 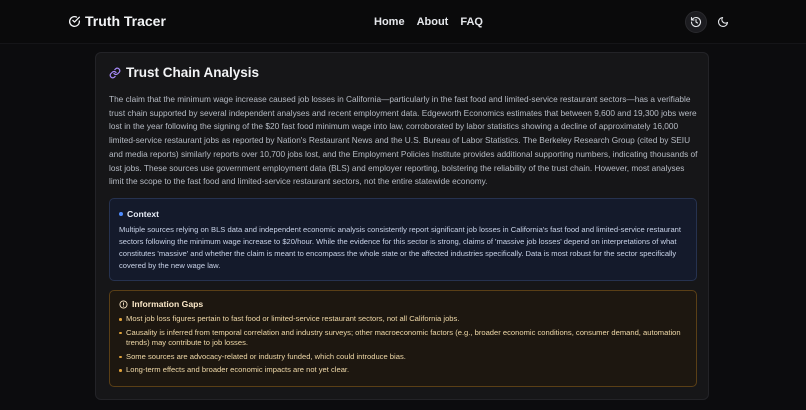 I want to click on link-icon, so click(x=115, y=72).